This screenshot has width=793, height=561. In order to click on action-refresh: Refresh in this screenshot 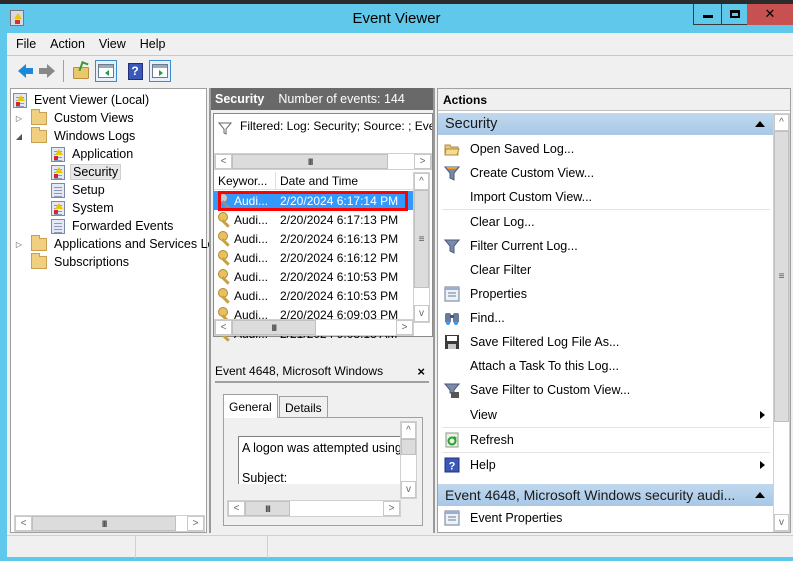, I will do `click(604, 440)`.